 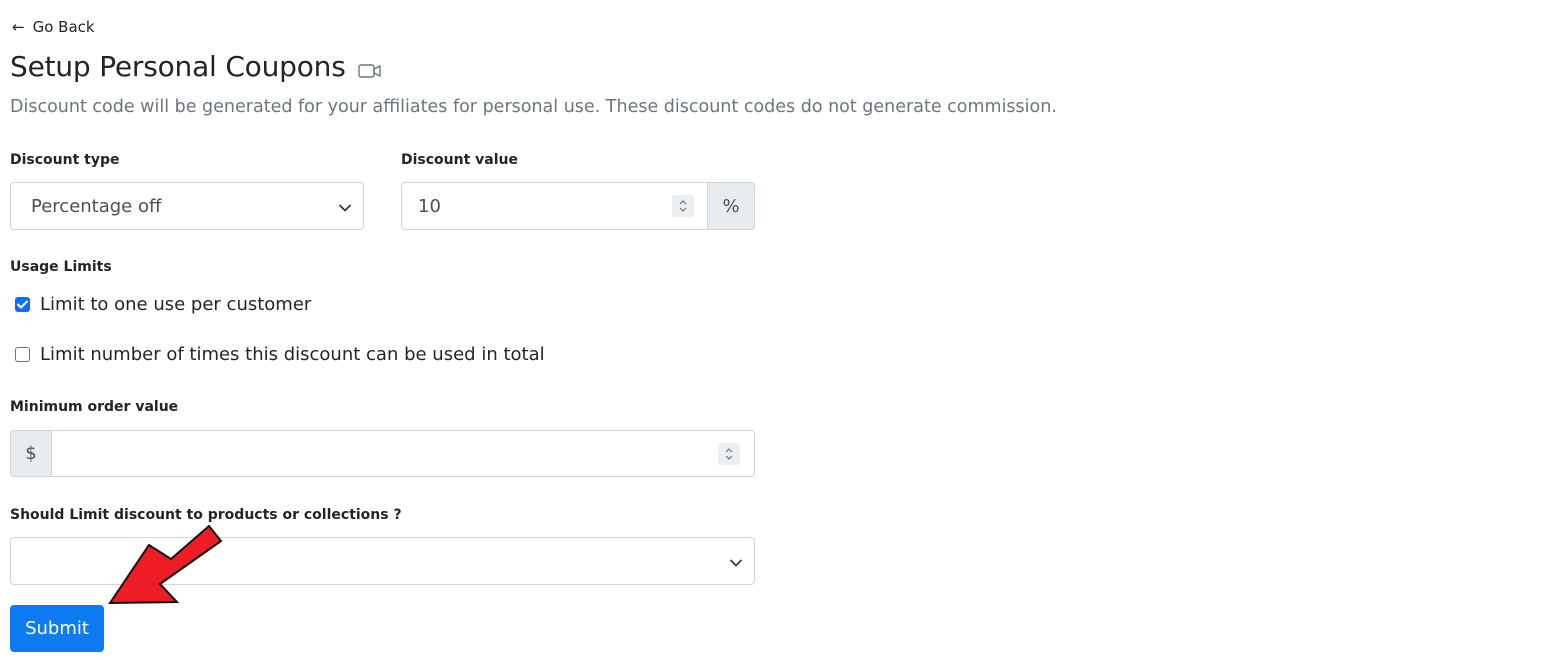 What do you see at coordinates (63, 27) in the screenshot?
I see `go-back-label: Go Back` at bounding box center [63, 27].